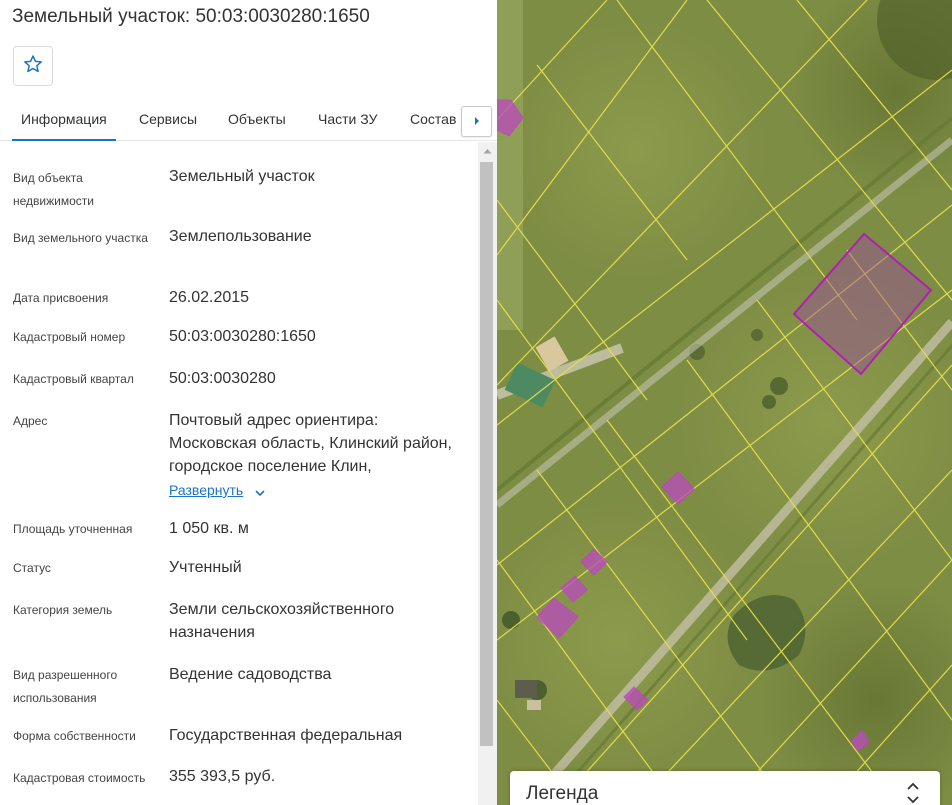 The image size is (952, 805). What do you see at coordinates (80, 238) in the screenshot?
I see `field-label-land-type: Вид земельного участка` at bounding box center [80, 238].